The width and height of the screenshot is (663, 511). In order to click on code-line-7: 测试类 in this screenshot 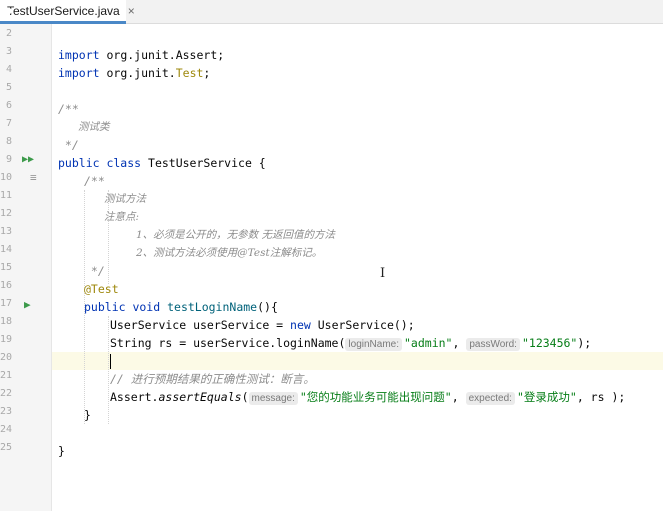, I will do `click(94, 127)`.